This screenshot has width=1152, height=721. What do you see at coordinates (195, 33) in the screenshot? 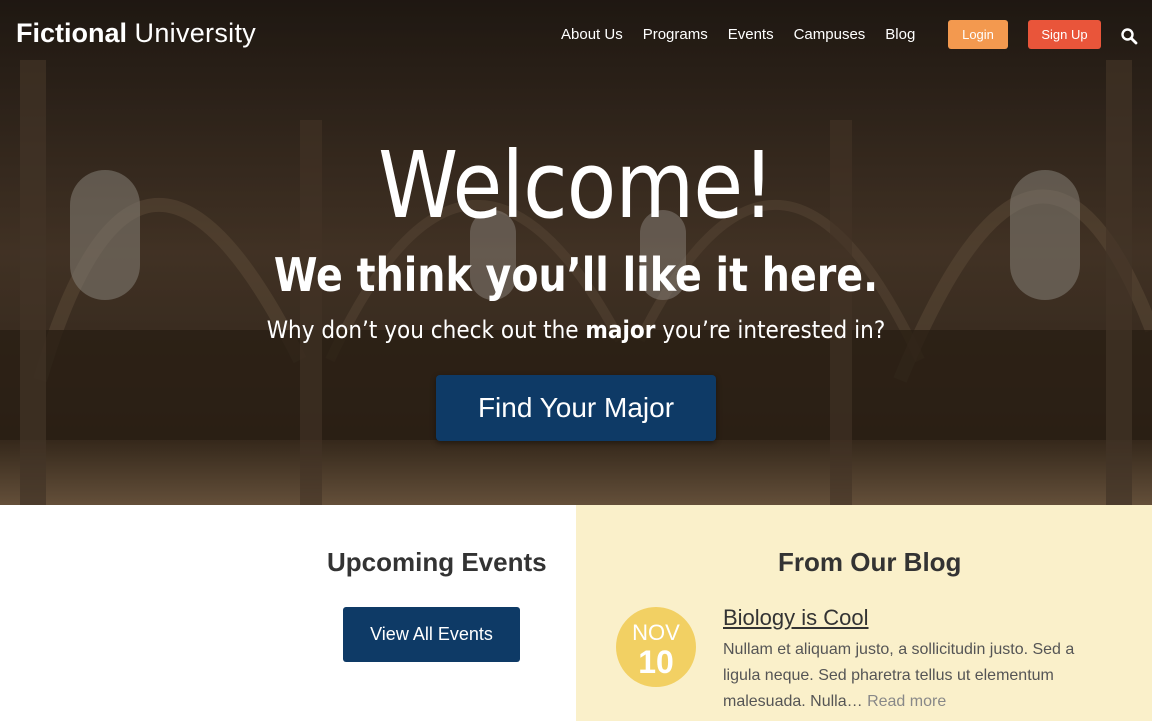
I see `logo-light-text: University` at bounding box center [195, 33].